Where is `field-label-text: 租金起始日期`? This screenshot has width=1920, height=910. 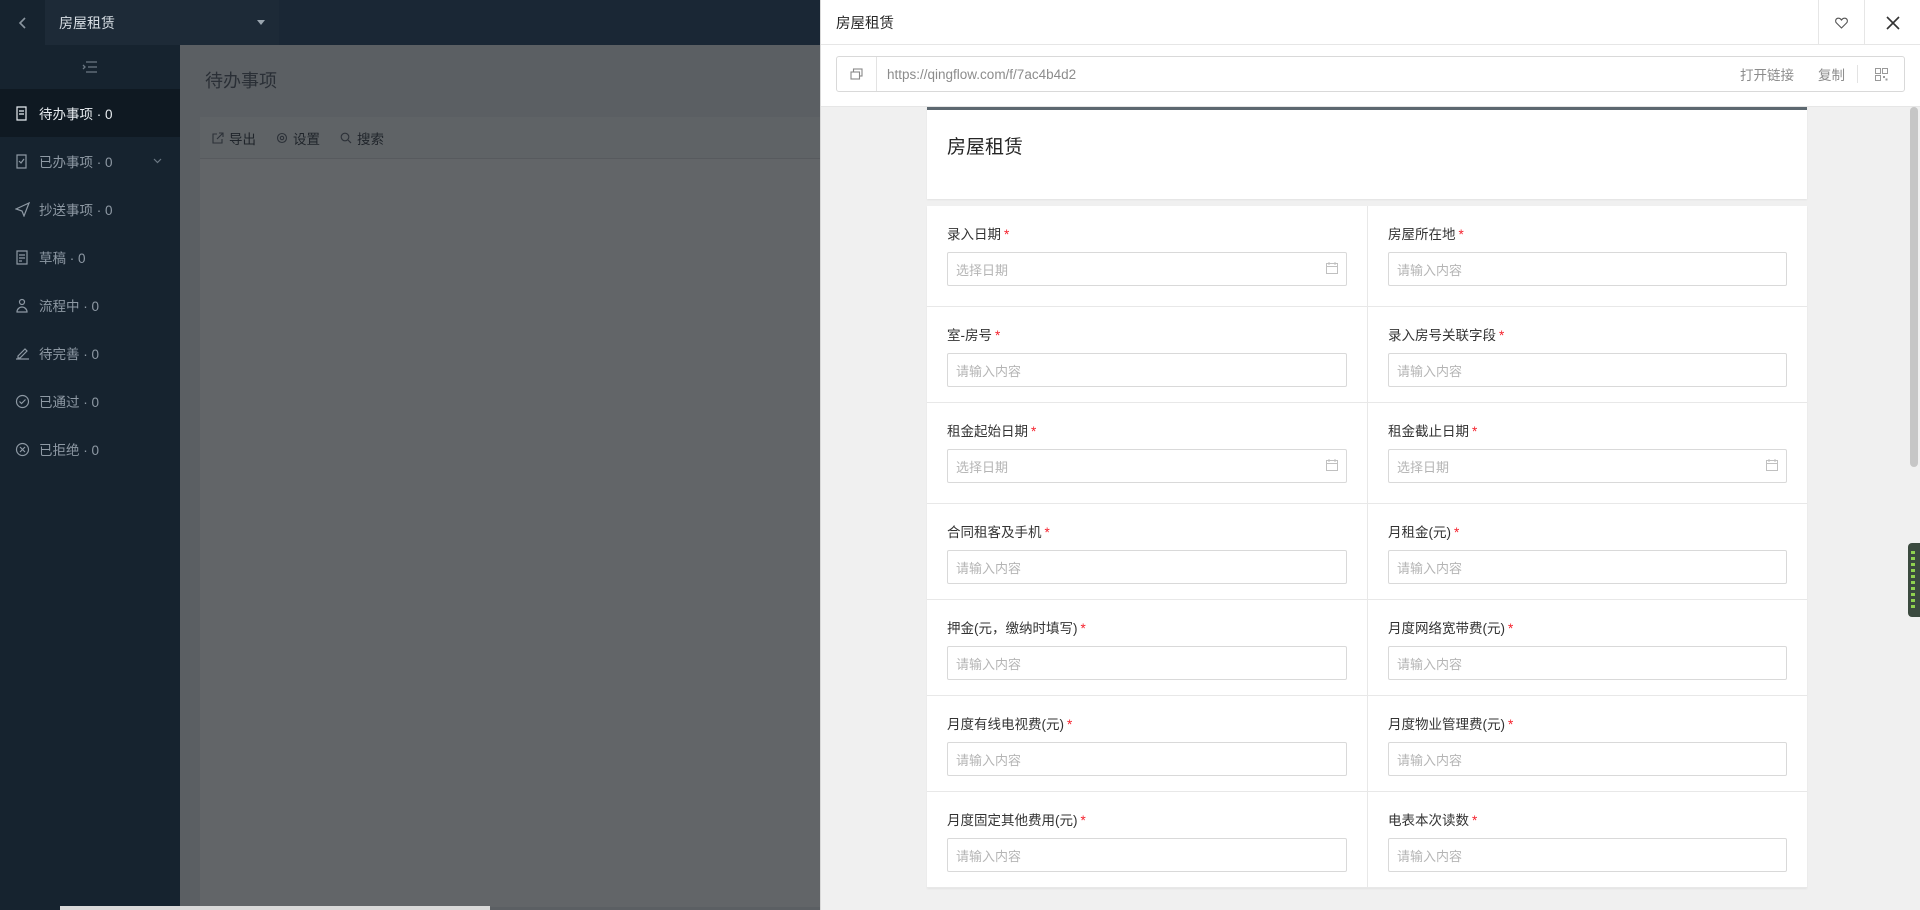 field-label-text: 租金起始日期 is located at coordinates (987, 431).